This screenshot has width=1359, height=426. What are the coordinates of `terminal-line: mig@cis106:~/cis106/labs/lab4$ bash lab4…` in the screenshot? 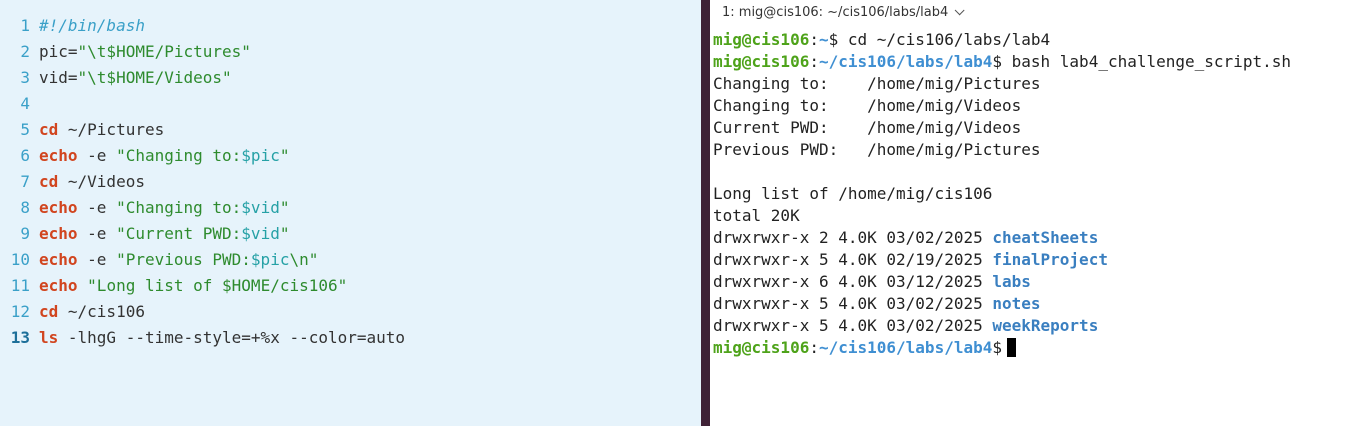 It's located at (1036, 62).